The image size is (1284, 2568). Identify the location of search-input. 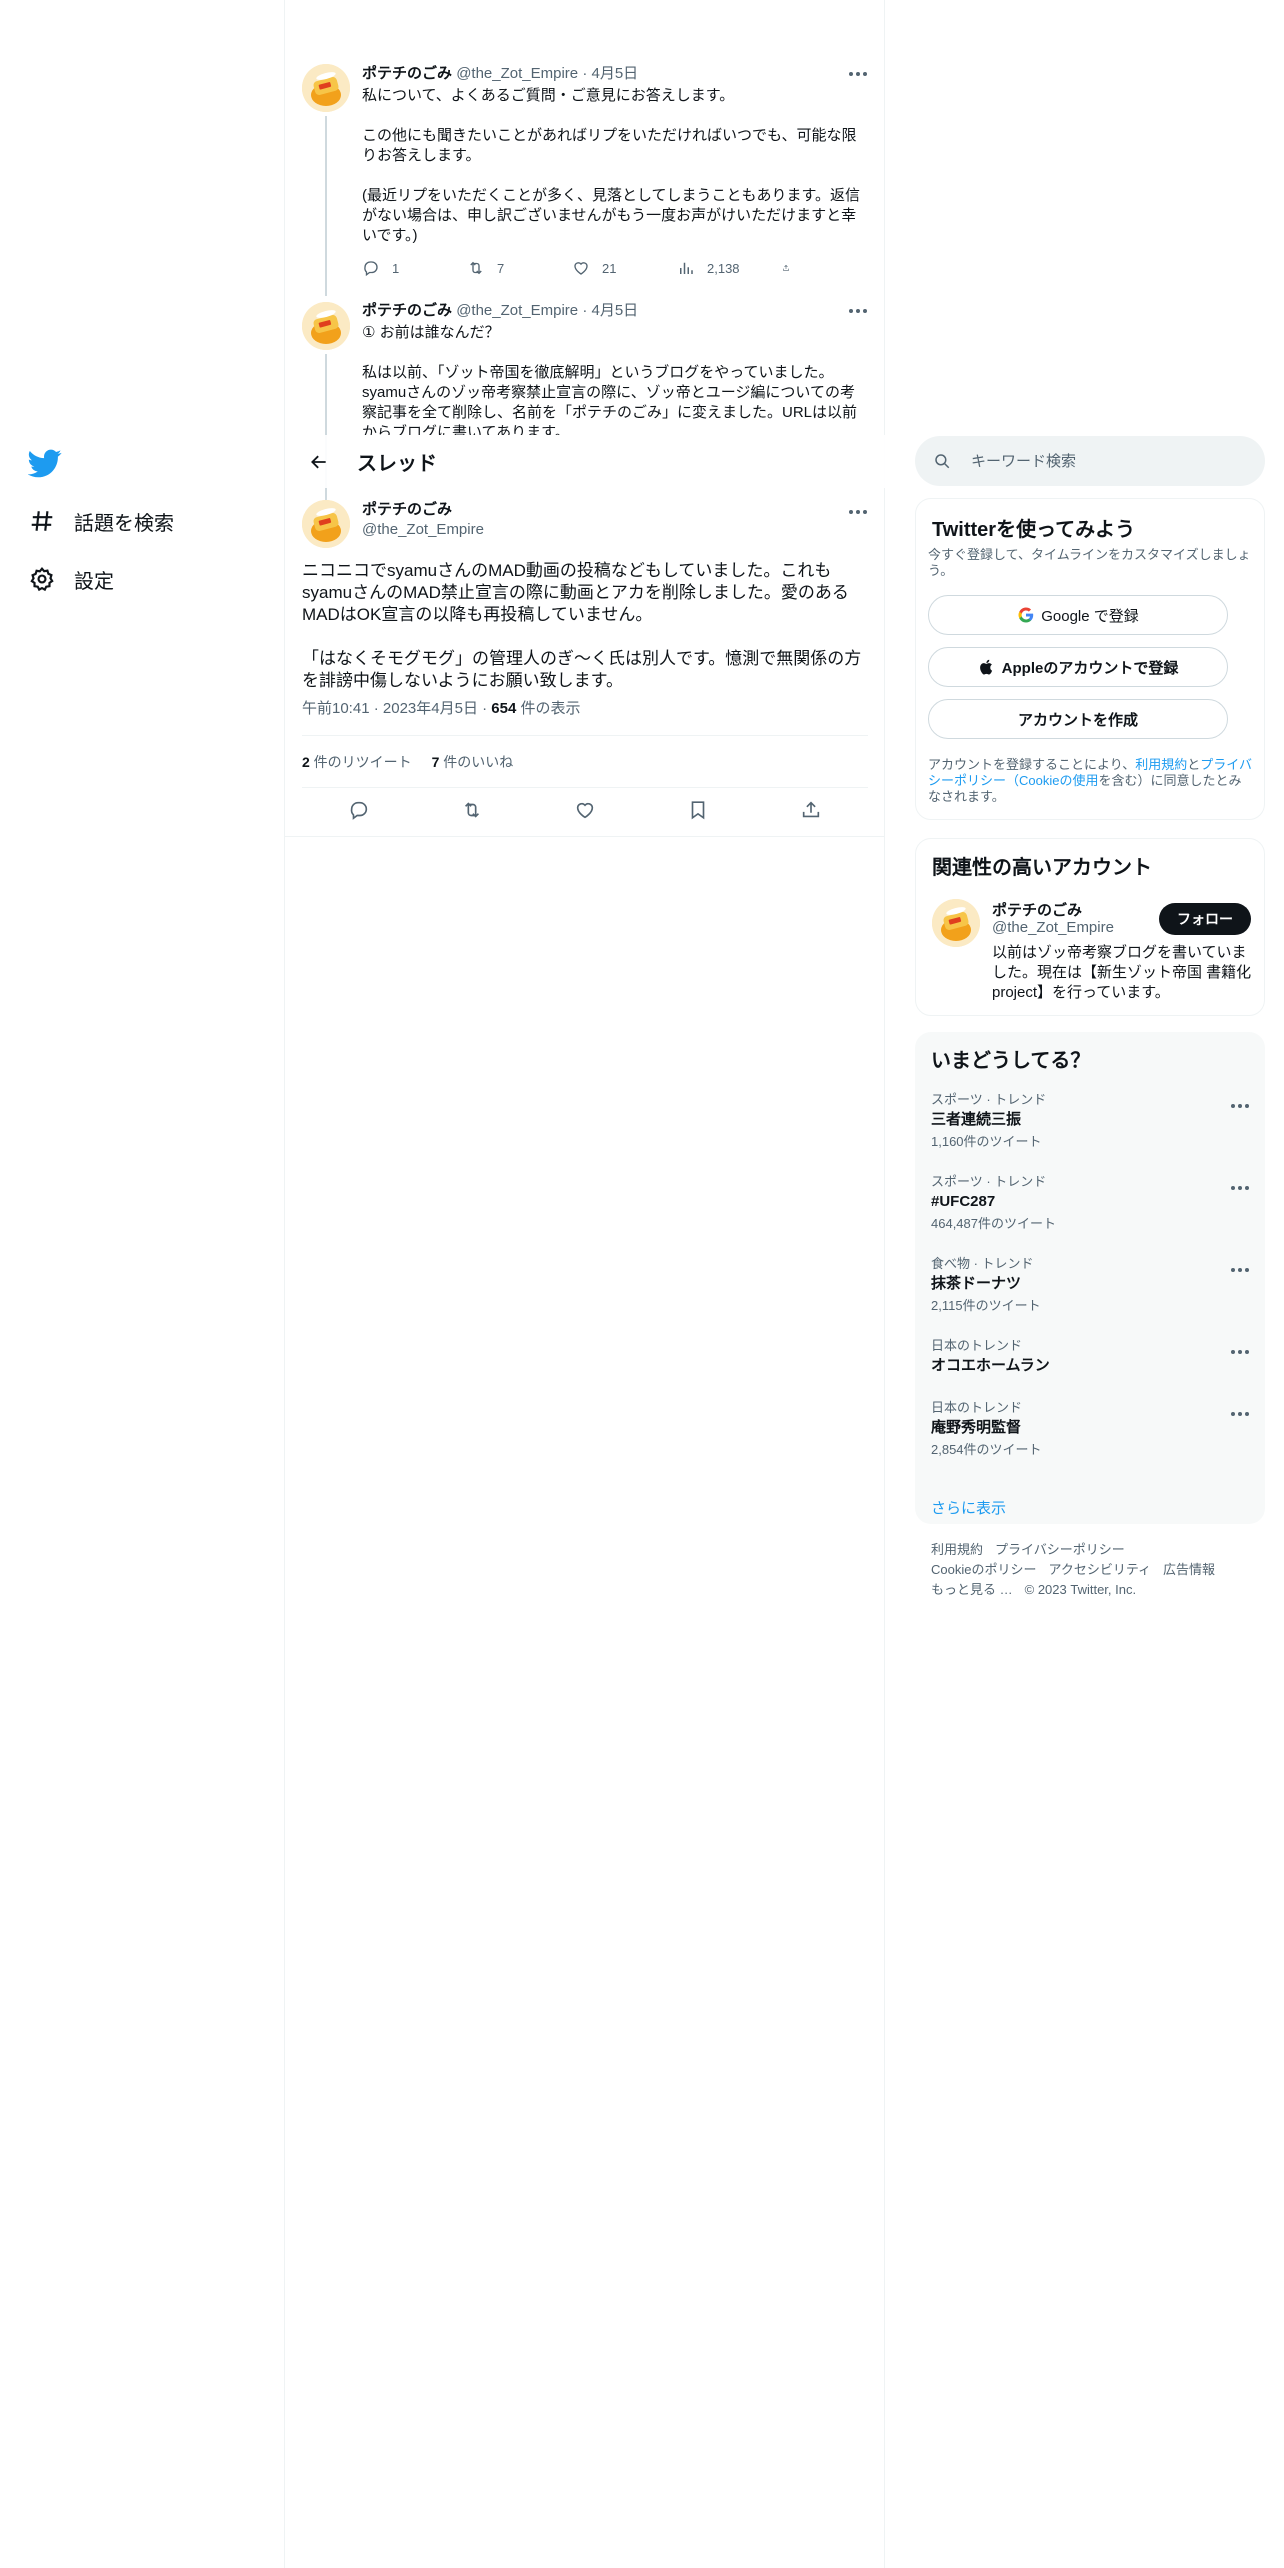
(1106, 461).